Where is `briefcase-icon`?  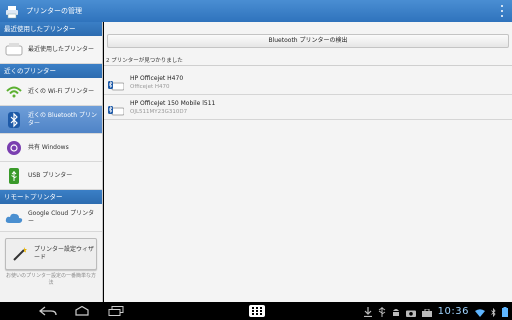 briefcase-icon is located at coordinates (426, 311).